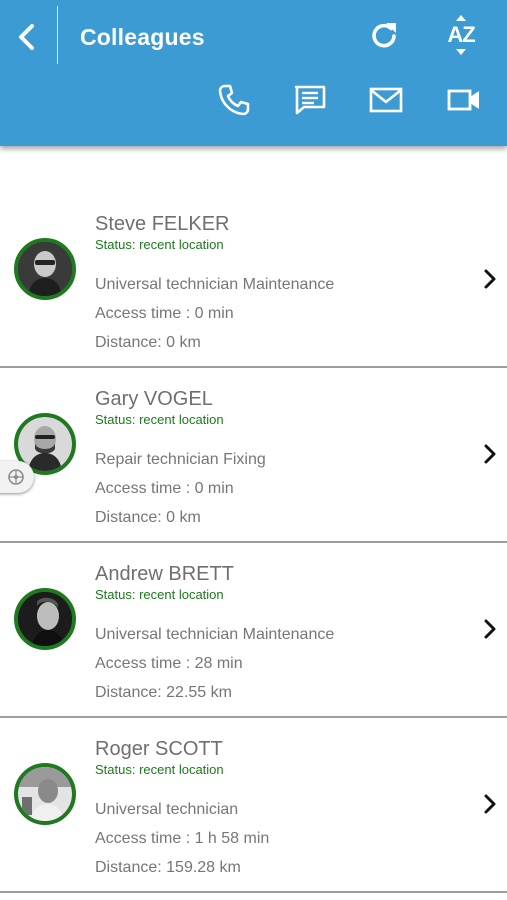  Describe the element at coordinates (57, 35) in the screenshot. I see `header-divider` at that location.